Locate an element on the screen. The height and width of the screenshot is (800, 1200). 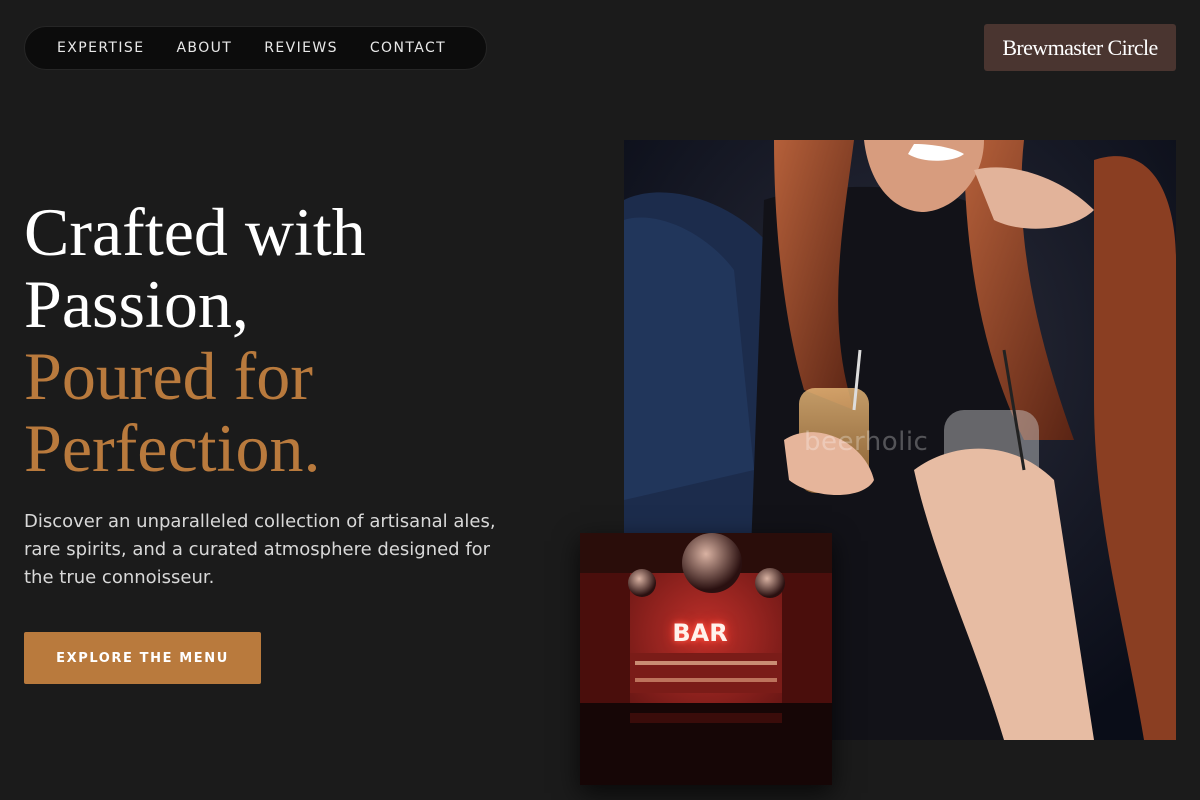
photo-watermark: beerholic is located at coordinates (866, 442).